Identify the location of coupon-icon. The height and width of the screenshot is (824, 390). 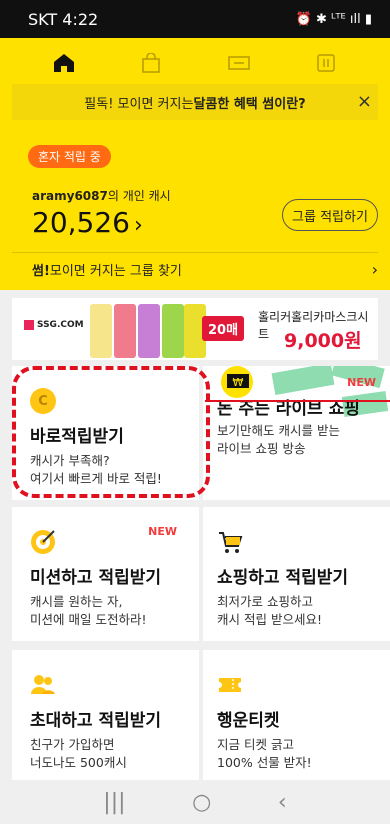
(239, 63).